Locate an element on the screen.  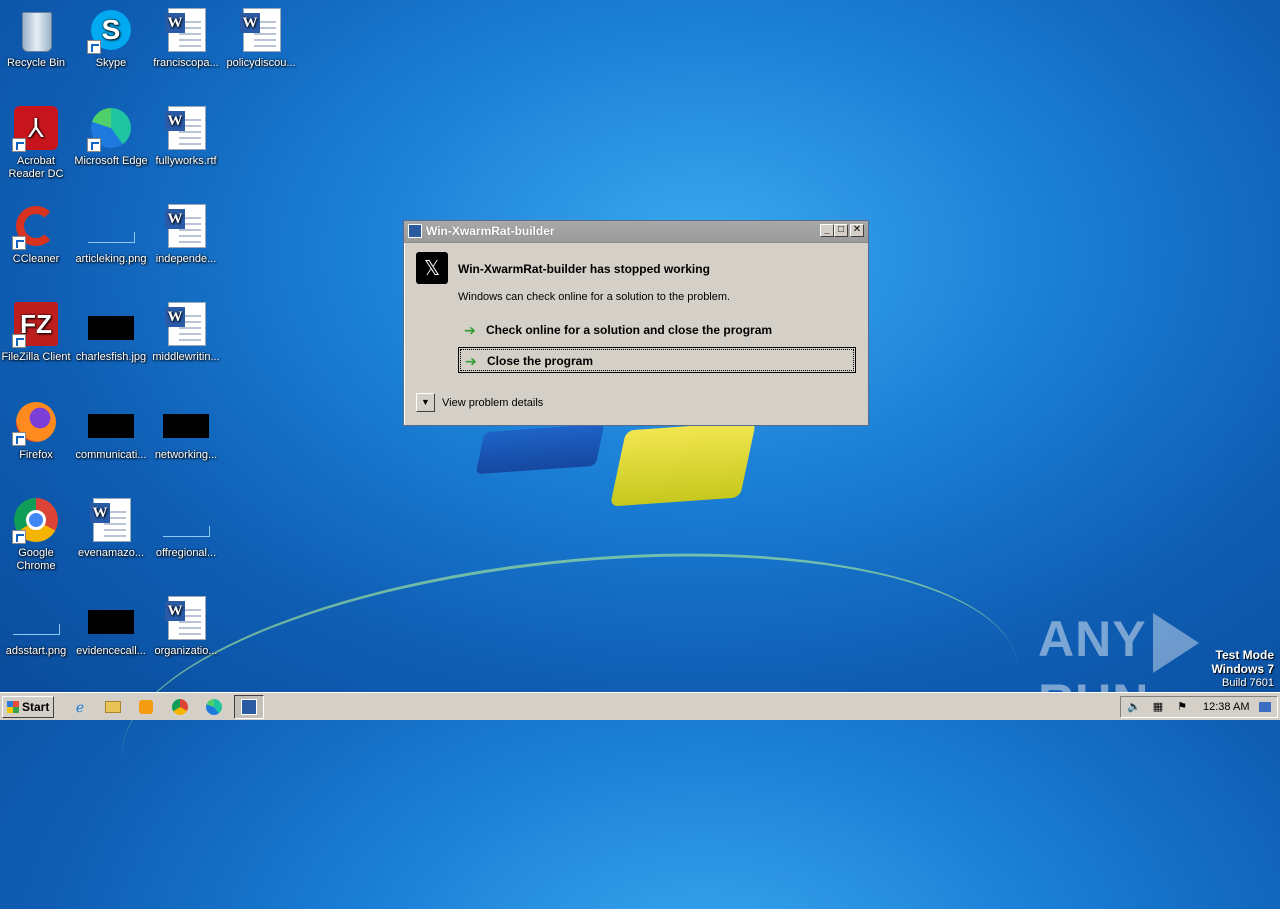
desktop-icon-edge: Microsoft Edge is located at coordinates (111, 133).